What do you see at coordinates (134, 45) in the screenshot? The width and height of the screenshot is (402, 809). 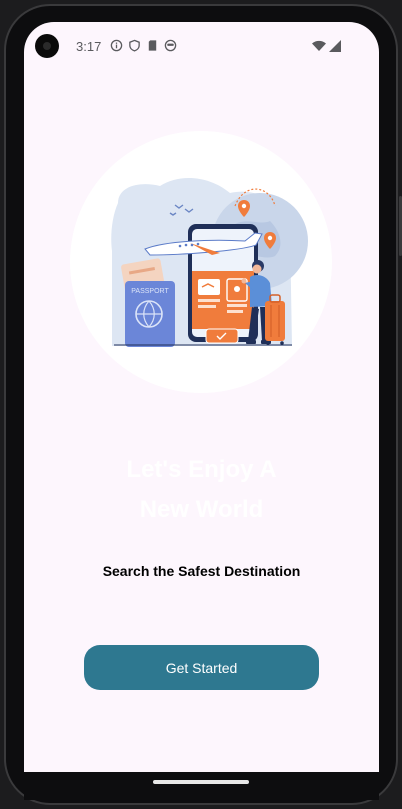 I see `shield-icon` at bounding box center [134, 45].